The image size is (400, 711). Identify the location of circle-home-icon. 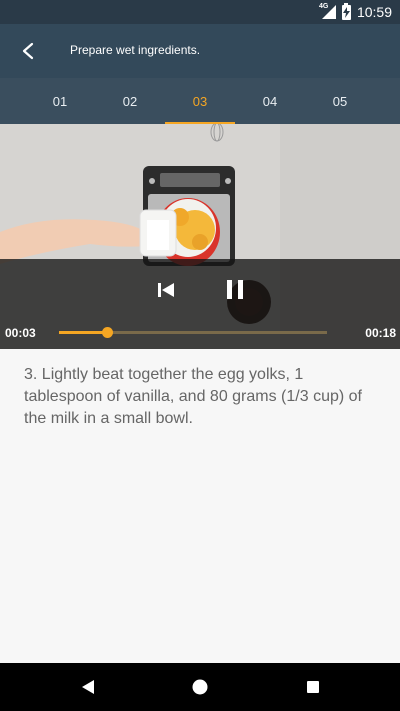
(200, 687).